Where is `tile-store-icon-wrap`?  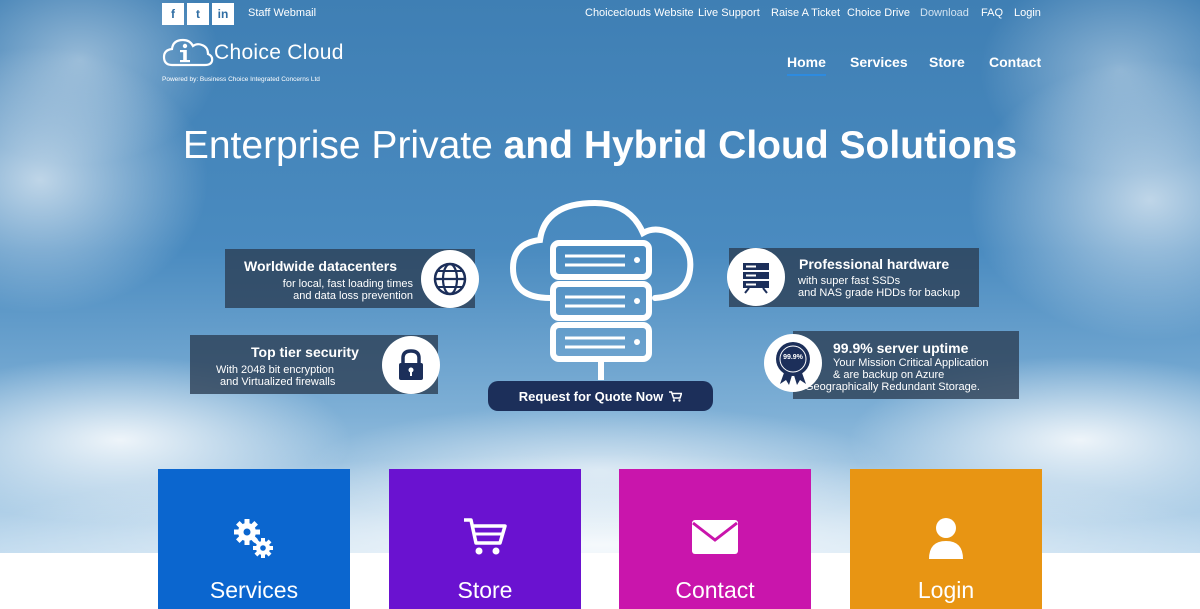 tile-store-icon-wrap is located at coordinates (485, 537).